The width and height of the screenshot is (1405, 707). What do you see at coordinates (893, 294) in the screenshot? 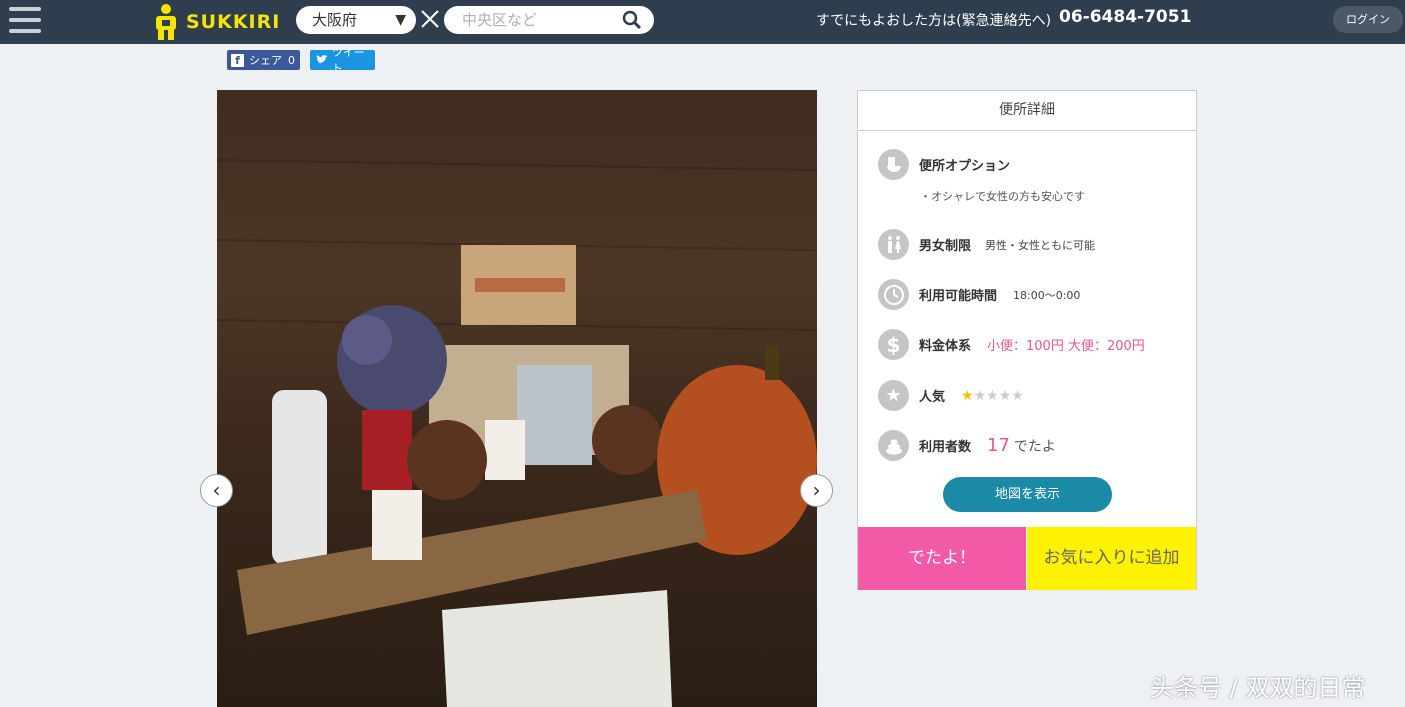
I see `clock-icon` at bounding box center [893, 294].